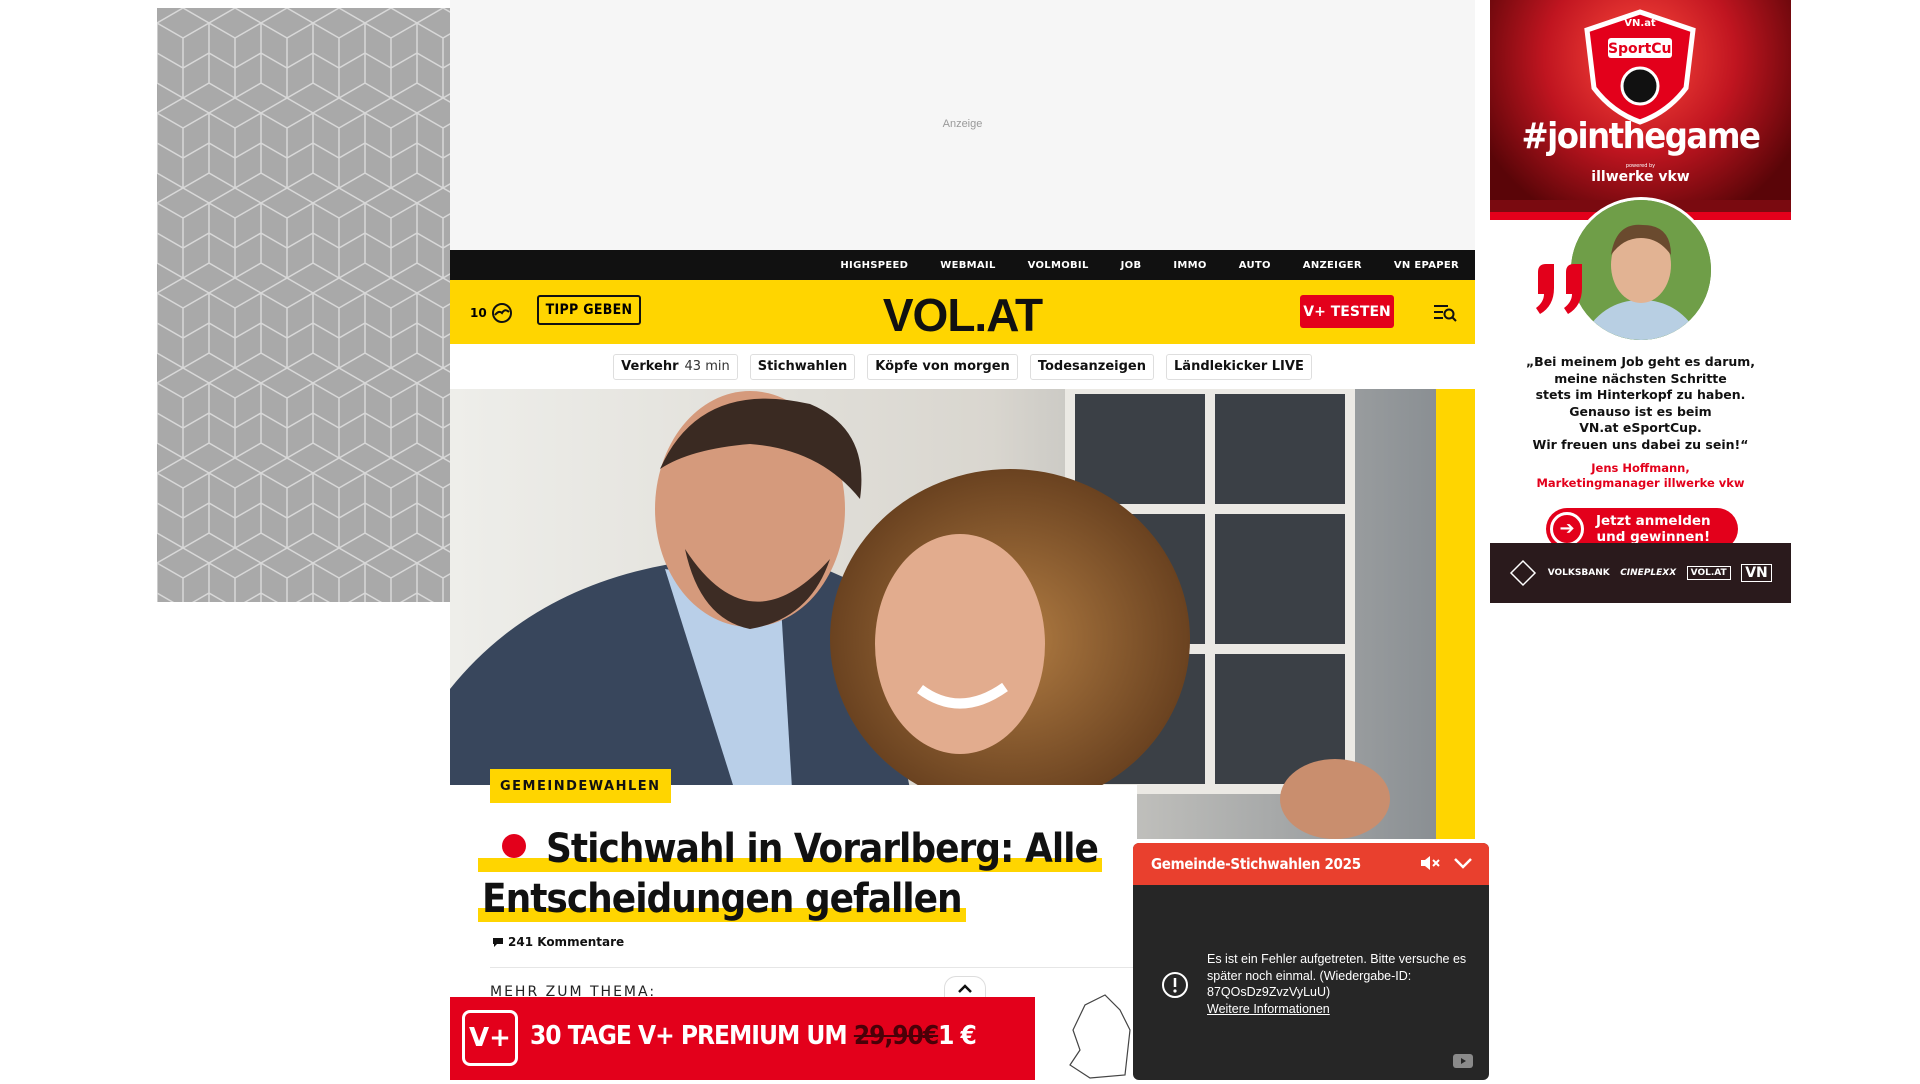 The height and width of the screenshot is (1084, 1920). I want to click on author-role: Marketingmanager illwerke vkw, so click(1640, 483).